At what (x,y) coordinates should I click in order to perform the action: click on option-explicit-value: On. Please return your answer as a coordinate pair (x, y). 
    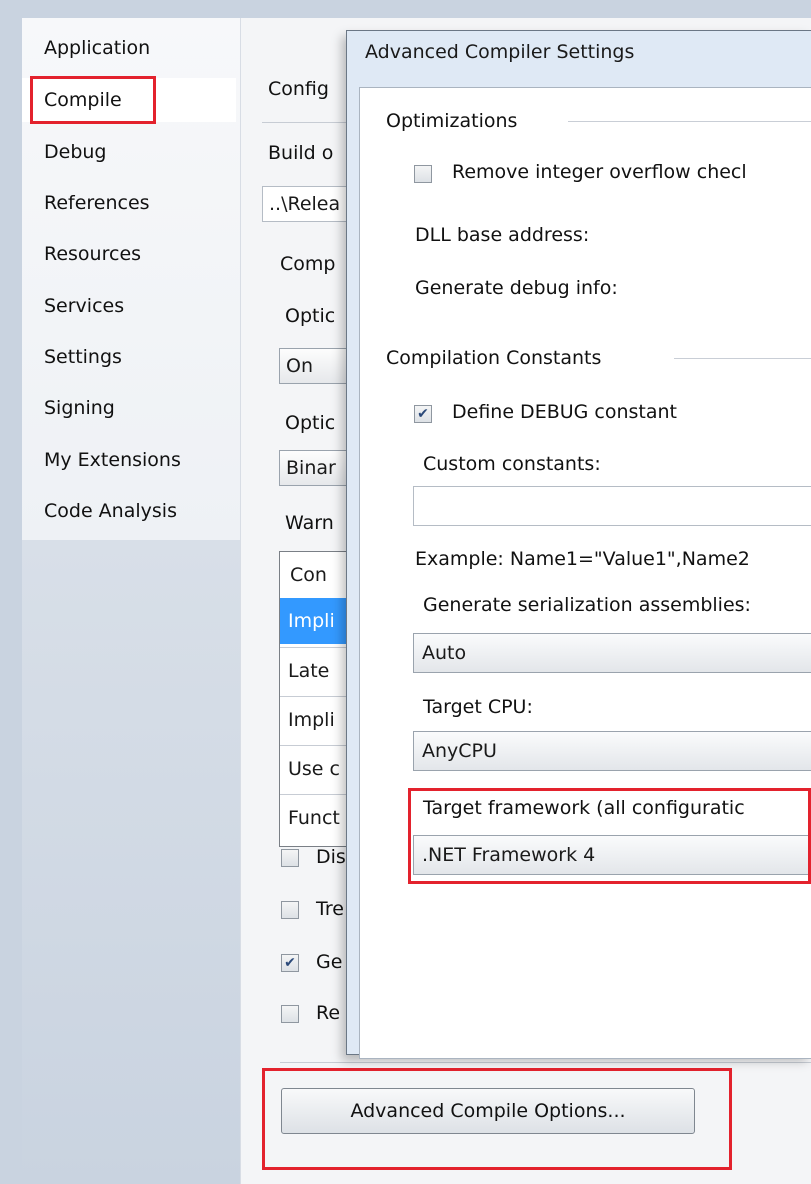
    Looking at the image, I should click on (299, 366).